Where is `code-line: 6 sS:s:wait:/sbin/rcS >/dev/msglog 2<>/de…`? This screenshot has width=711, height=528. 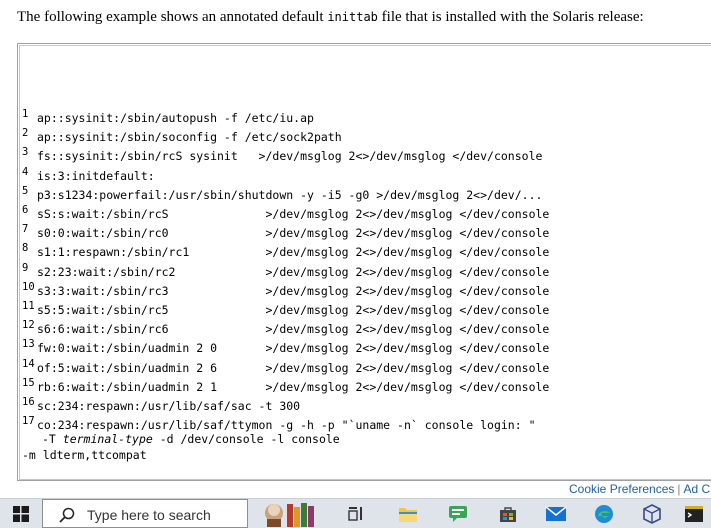
code-line: 6 sS:s:wait:/sbin/rcS >/dev/msglog 2<>/de… is located at coordinates (285, 213).